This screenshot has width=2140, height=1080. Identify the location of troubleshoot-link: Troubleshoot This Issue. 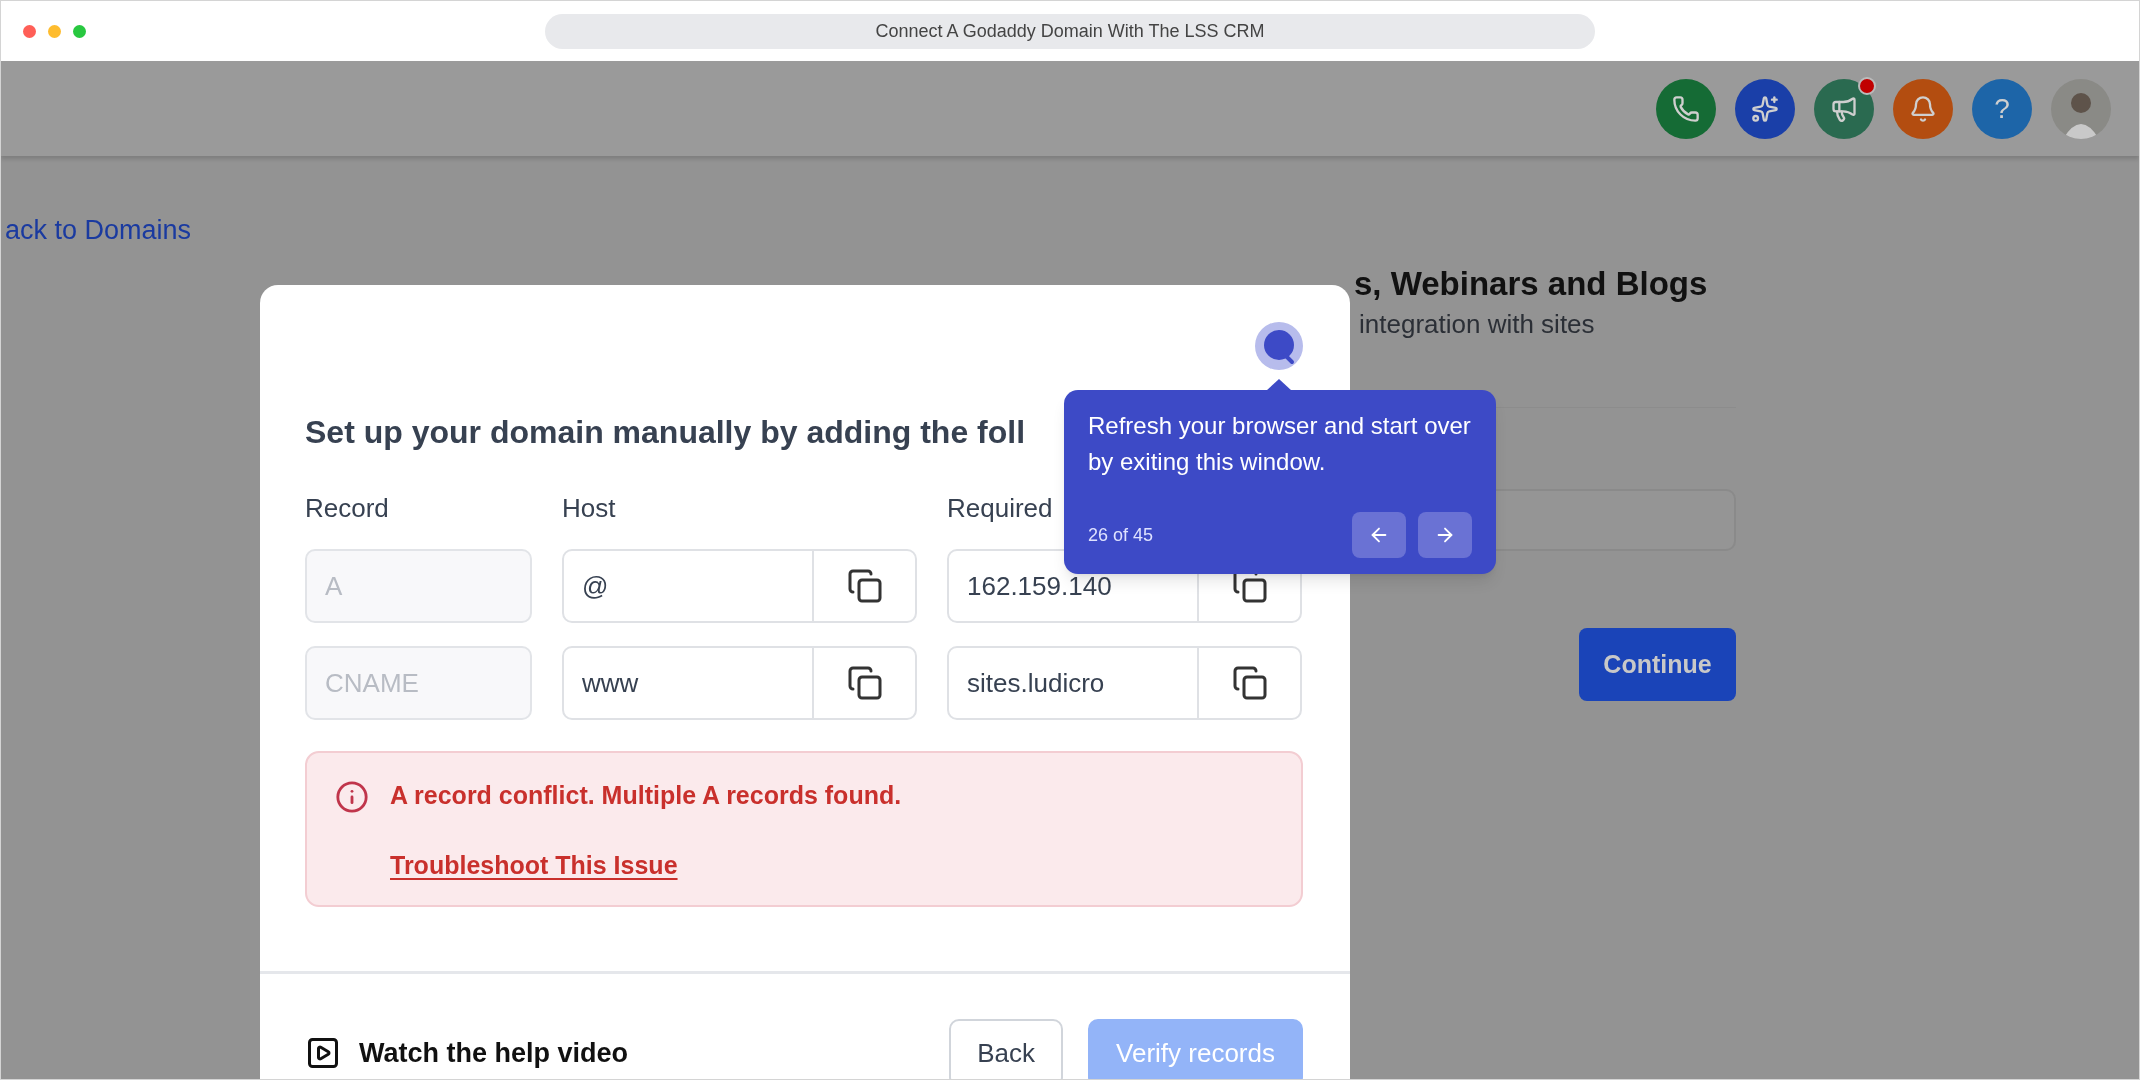
(534, 865).